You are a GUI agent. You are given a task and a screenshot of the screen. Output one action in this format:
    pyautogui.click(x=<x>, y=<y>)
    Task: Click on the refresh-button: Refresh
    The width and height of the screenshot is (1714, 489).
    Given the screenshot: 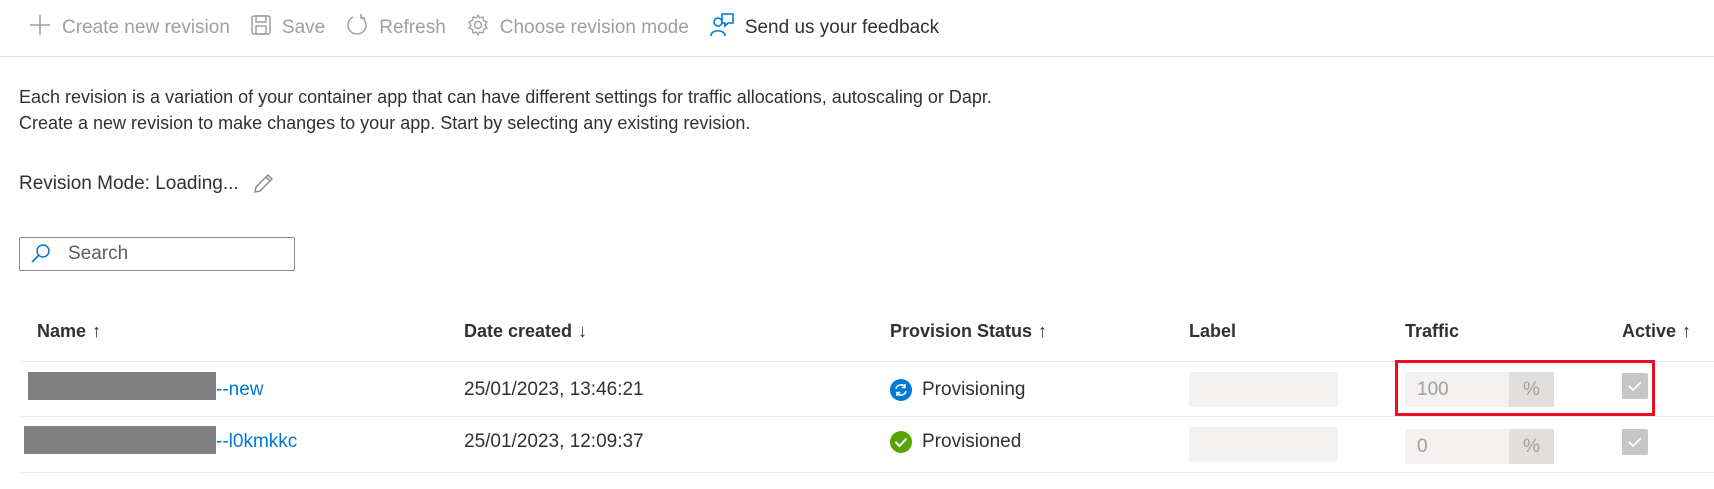 What is the action you would take?
    pyautogui.click(x=395, y=28)
    